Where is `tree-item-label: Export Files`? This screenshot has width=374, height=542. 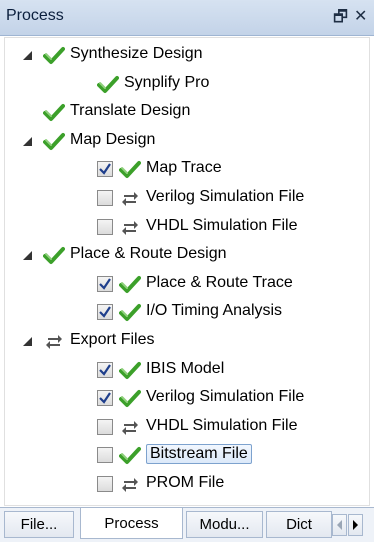 tree-item-label: Export Files is located at coordinates (112, 340).